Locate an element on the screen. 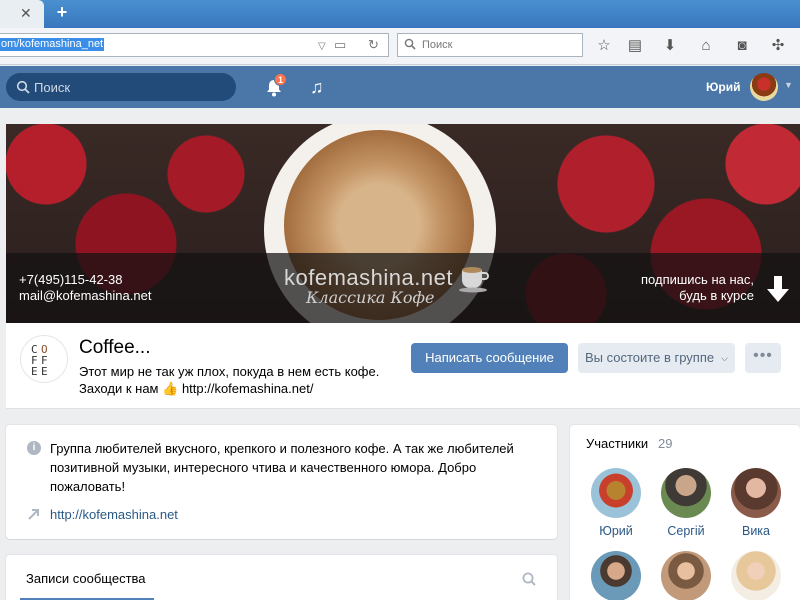 The height and width of the screenshot is (600, 800). star-icon: ☆ is located at coordinates (604, 46).